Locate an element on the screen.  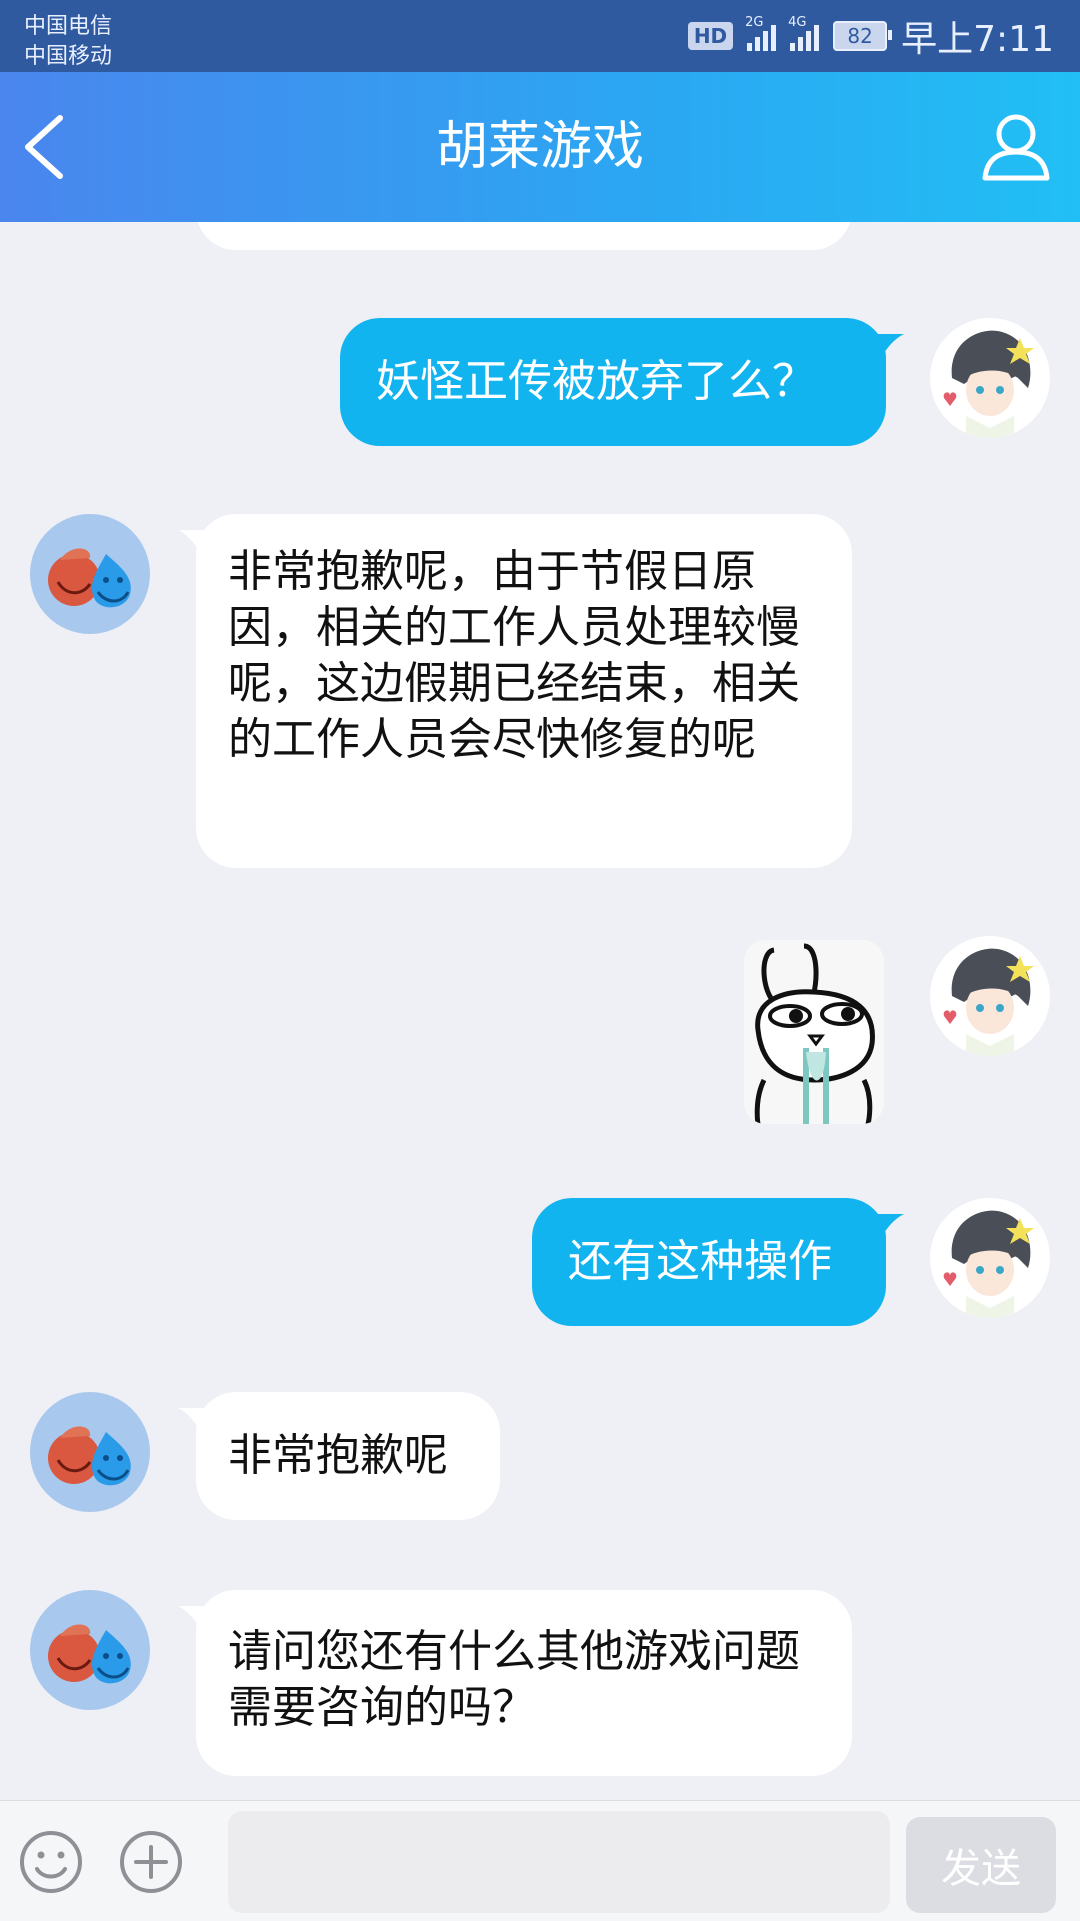
signal-icon: 4G is located at coordinates (804, 33).